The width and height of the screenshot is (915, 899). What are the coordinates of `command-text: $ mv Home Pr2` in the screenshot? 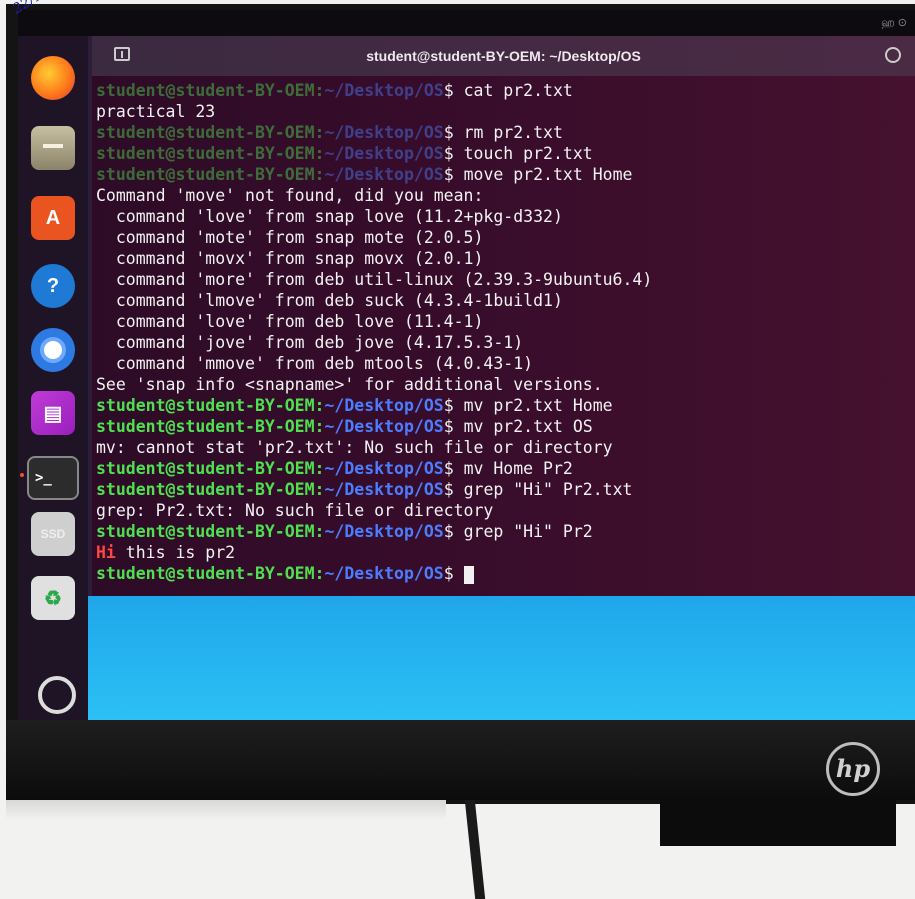 It's located at (508, 468).